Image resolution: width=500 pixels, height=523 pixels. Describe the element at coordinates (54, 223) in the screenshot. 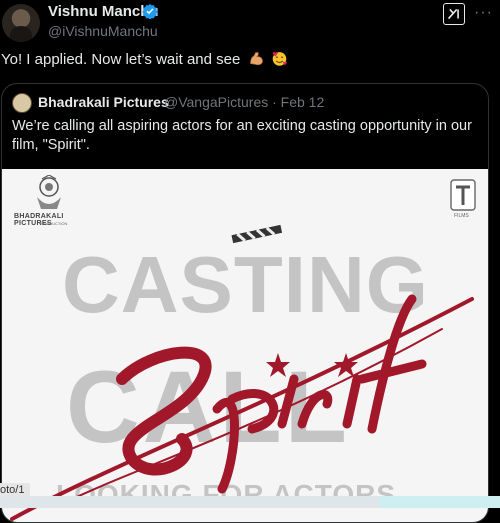

I see `left-logo-sub: PRODUCTION` at that location.